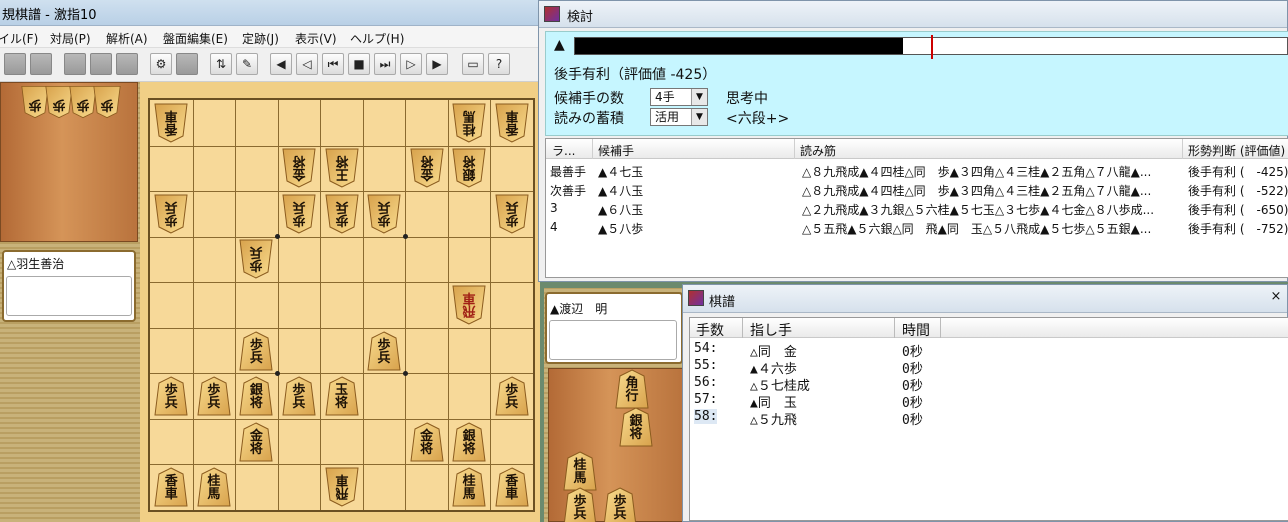 This screenshot has height=522, width=1288. Describe the element at coordinates (771, 330) in the screenshot. I see `col-move-text: 指し手` at that location.